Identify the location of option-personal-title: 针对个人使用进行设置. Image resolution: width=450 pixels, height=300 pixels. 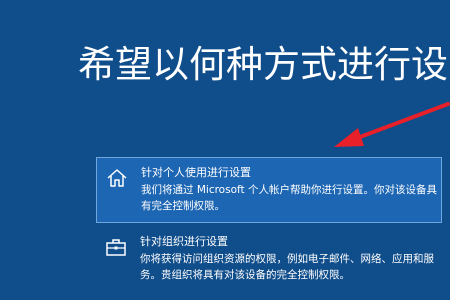
(196, 172).